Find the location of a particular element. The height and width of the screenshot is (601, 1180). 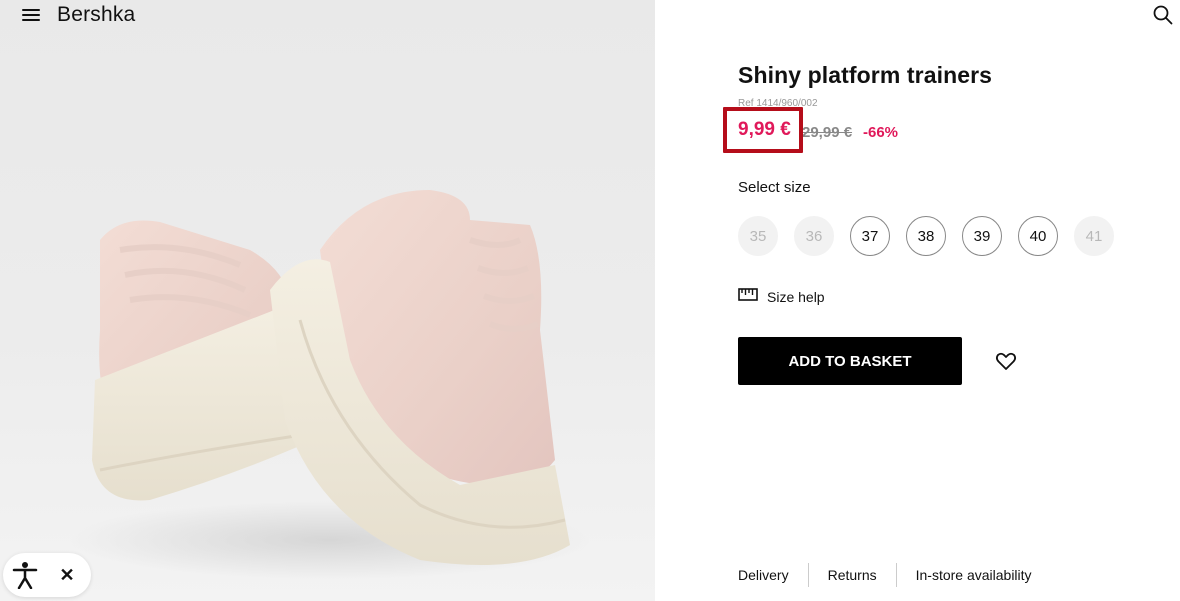

add-to-basket-button: ADD TO BASKET is located at coordinates (850, 361).